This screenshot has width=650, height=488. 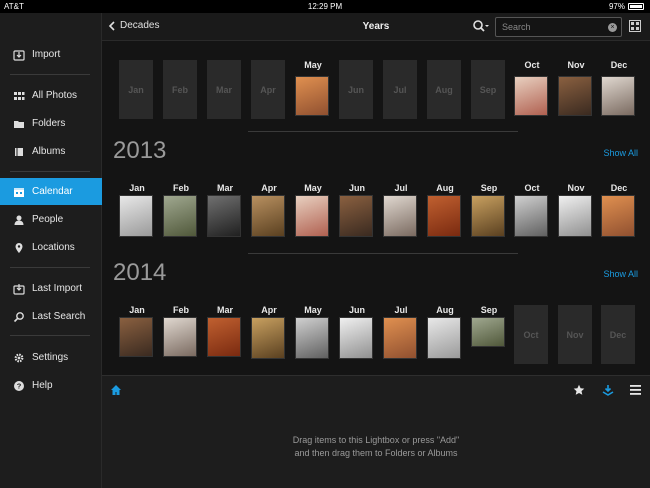 I want to click on menu-icon, so click(x=635, y=390).